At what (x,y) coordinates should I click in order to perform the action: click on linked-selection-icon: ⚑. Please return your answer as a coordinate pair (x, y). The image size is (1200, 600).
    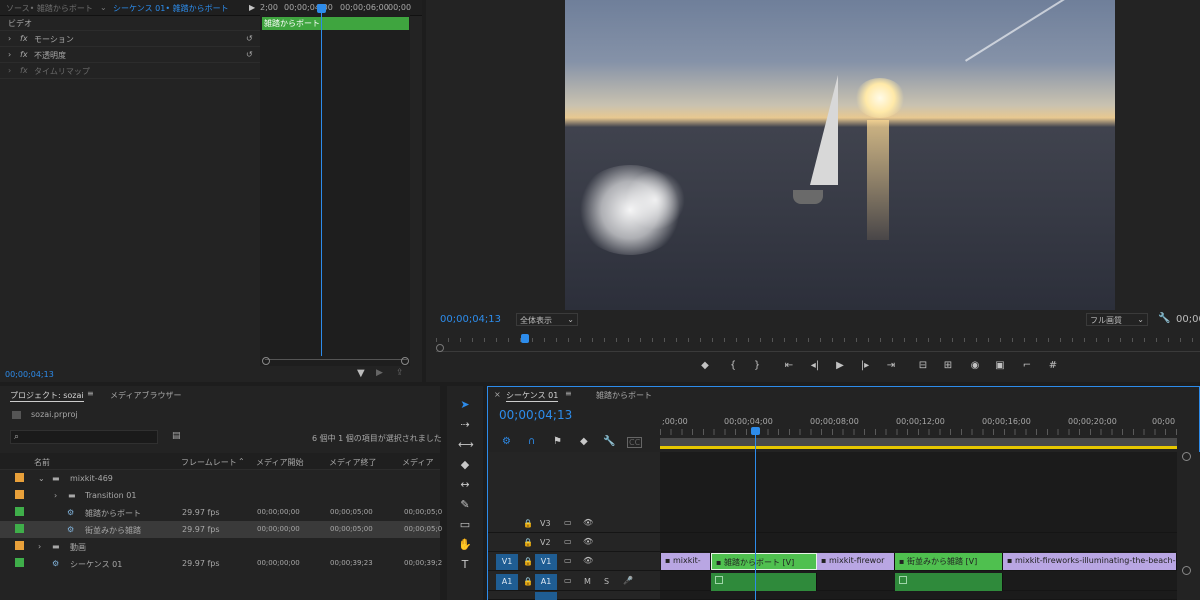
    Looking at the image, I should click on (557, 441).